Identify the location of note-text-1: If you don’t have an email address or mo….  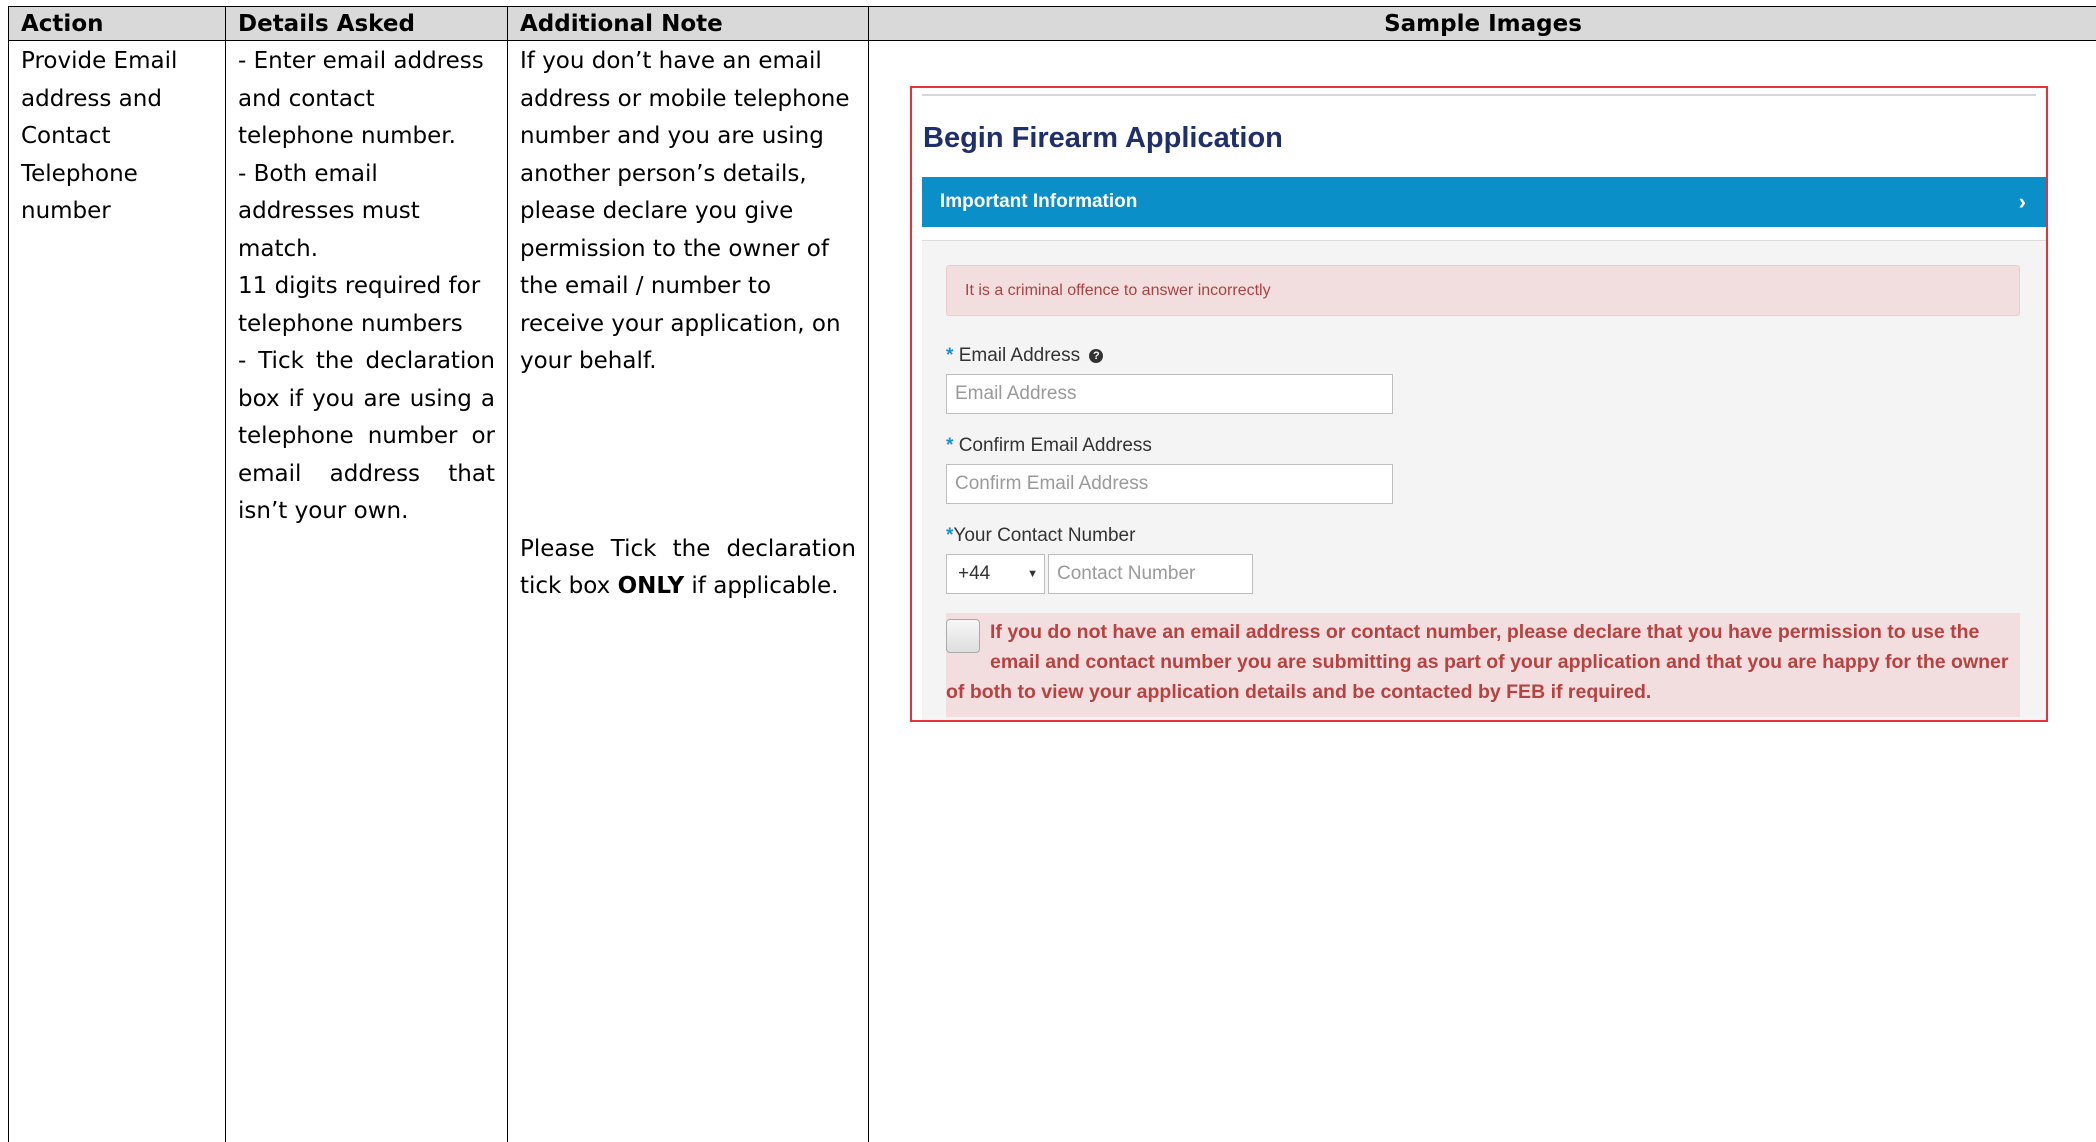
(685, 211).